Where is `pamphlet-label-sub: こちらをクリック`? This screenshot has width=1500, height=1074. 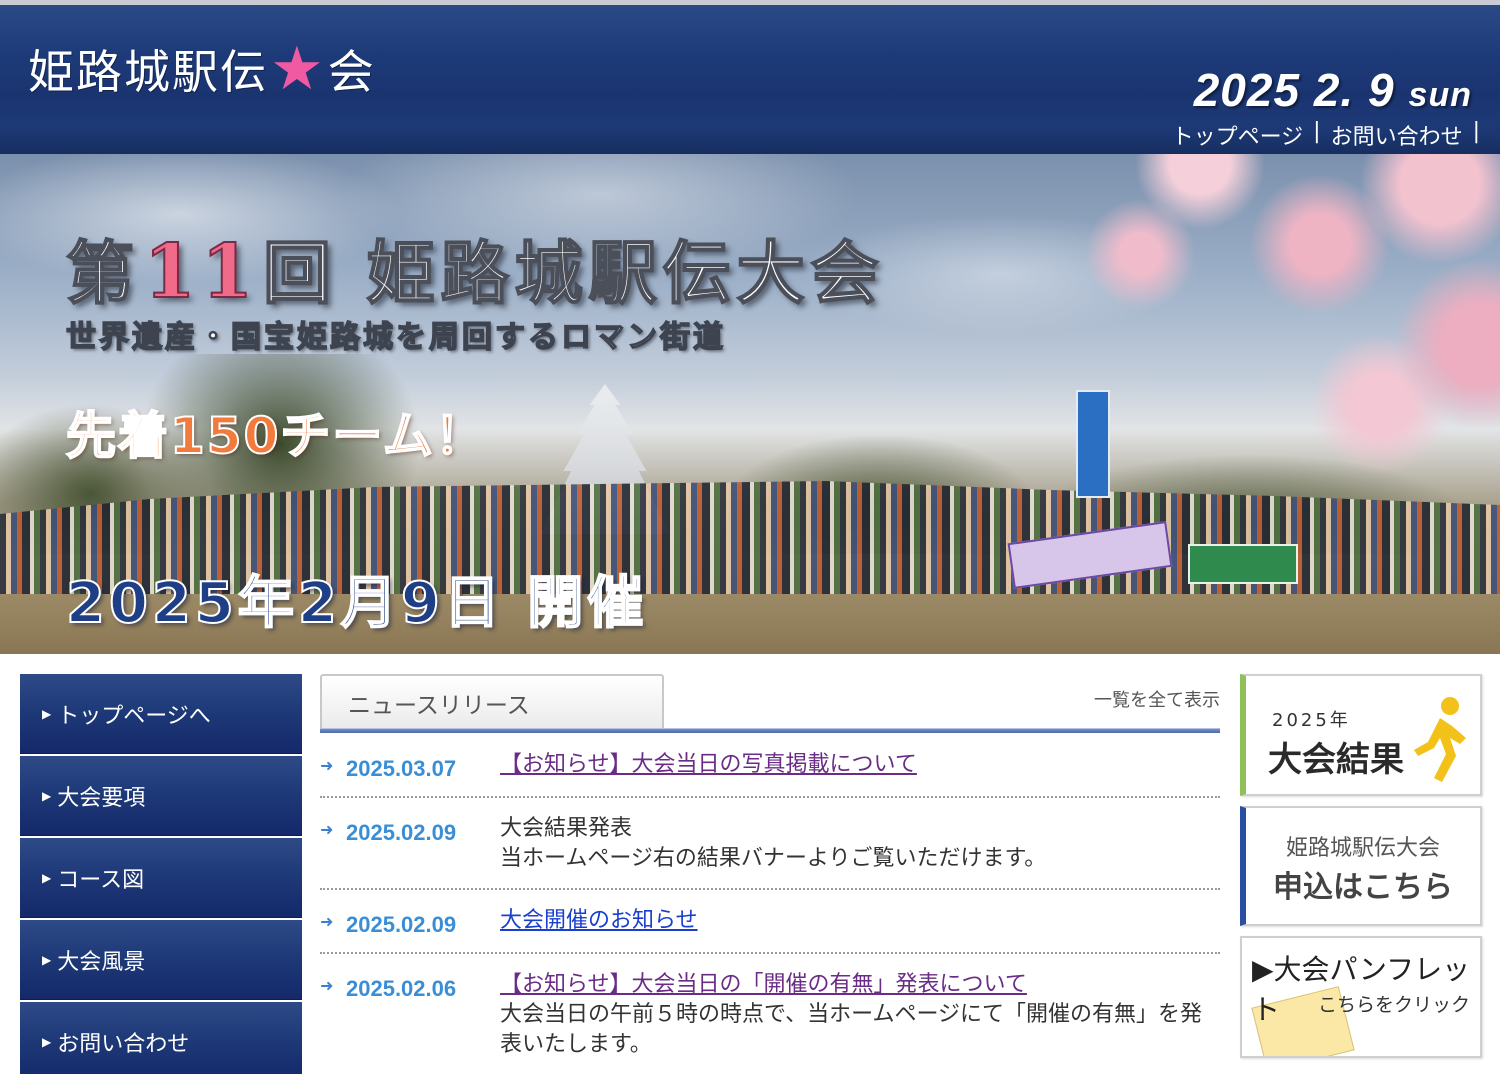
pamphlet-label-sub: こちらをクリック is located at coordinates (1393, 1005).